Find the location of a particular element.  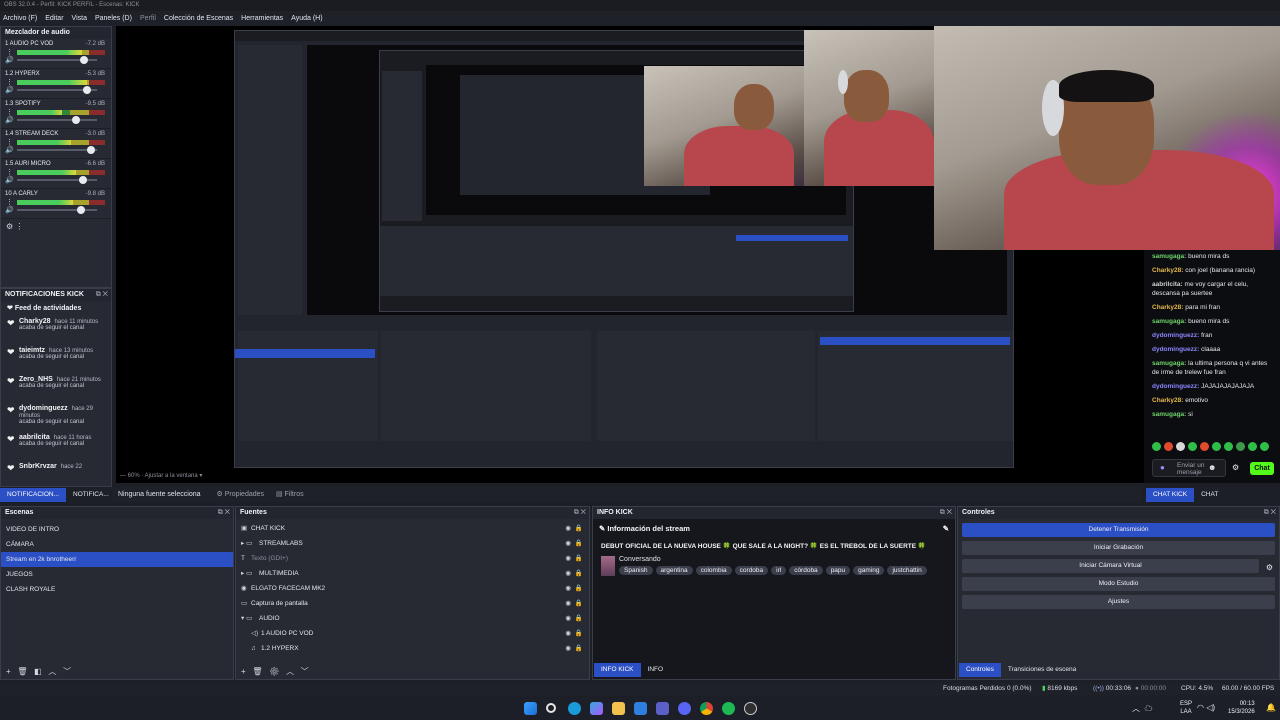

dock-controls: ⧉ ✕ is located at coordinates (102, 295).